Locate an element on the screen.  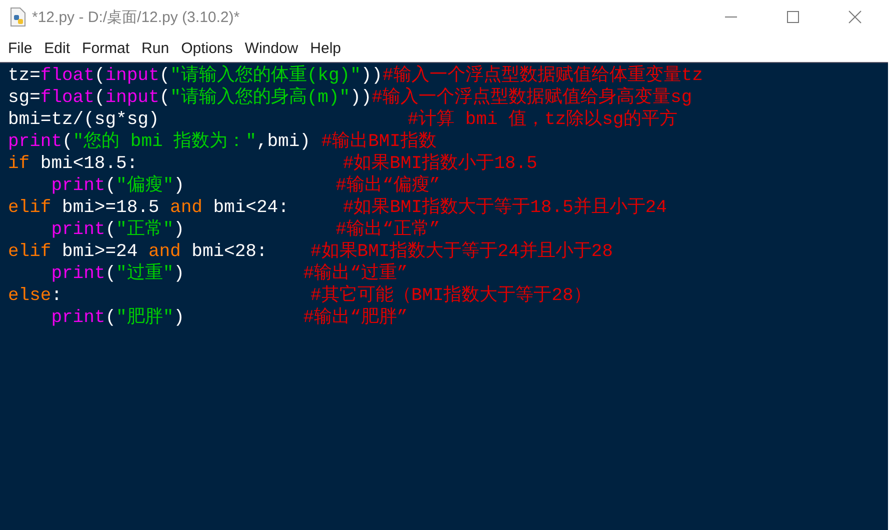
code-comment: #输出BMI指数 is located at coordinates (378, 142).